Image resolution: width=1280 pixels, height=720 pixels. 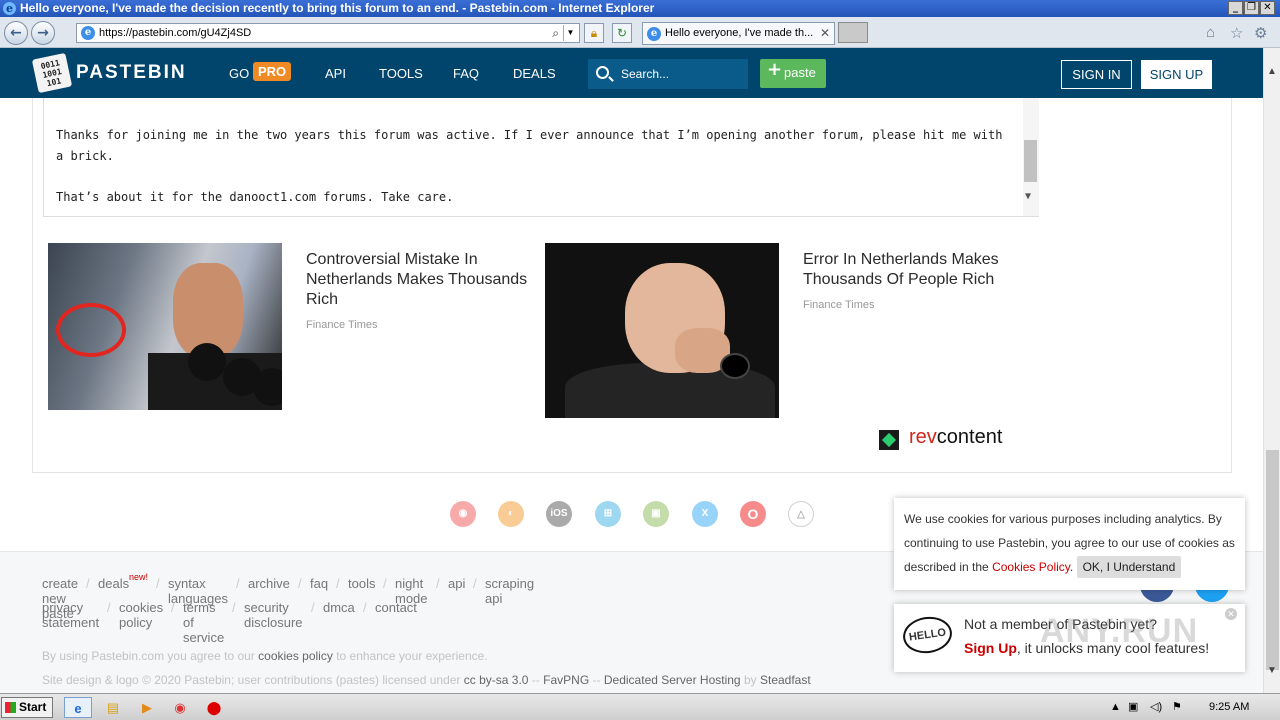 I want to click on nav-api: API, so click(x=335, y=73).